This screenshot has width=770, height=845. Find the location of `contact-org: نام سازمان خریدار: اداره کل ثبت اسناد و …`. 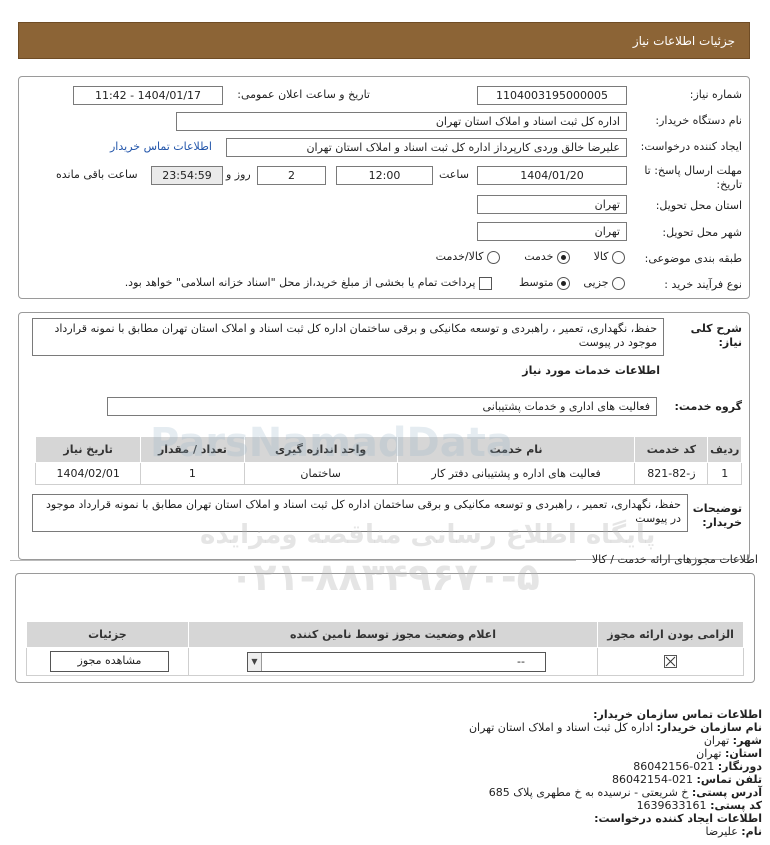

contact-org: نام سازمان خریدار: اداره کل ثبت اسناد و … is located at coordinates (615, 727).